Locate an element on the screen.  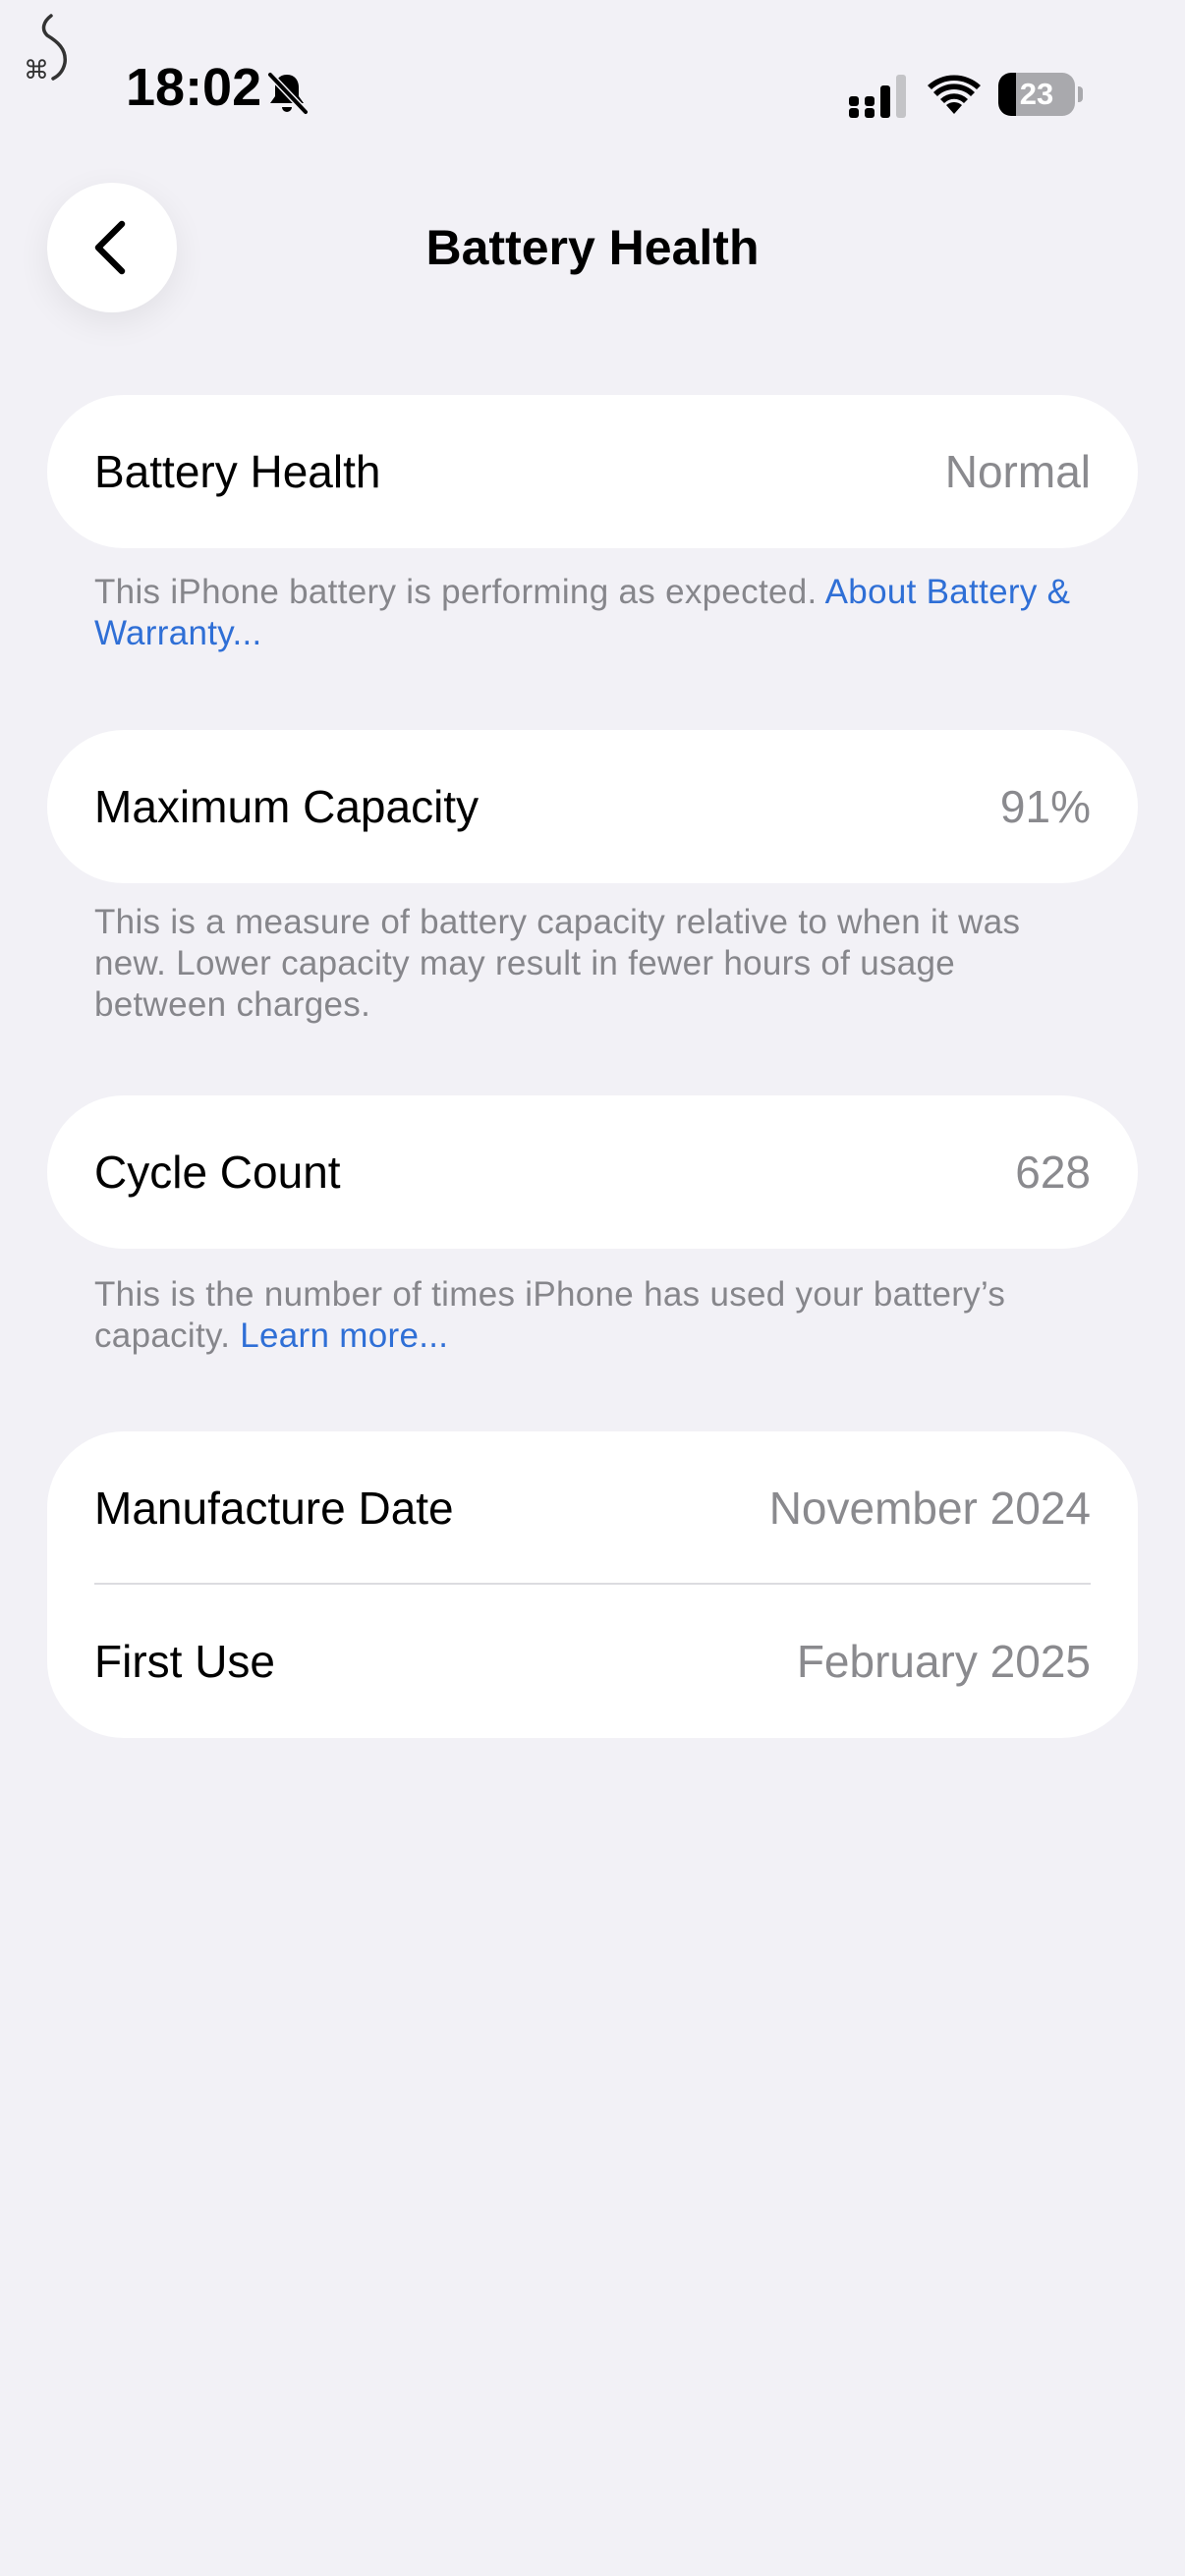
wifi-icon is located at coordinates (955, 94).